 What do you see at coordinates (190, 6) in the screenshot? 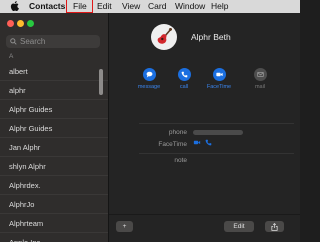
I see `menu-window: Window` at bounding box center [190, 6].